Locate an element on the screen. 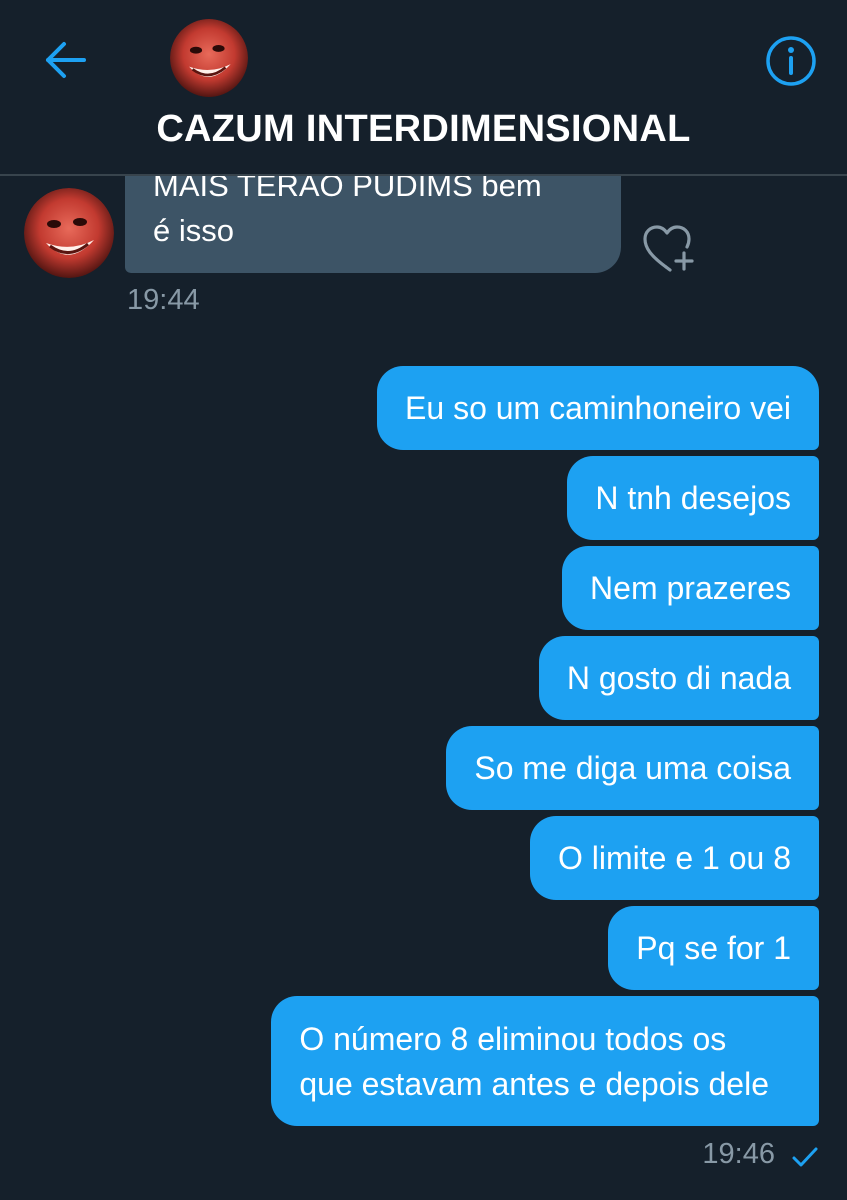  outgoing-message-bubble: N gosto di nada is located at coordinates (678, 678).